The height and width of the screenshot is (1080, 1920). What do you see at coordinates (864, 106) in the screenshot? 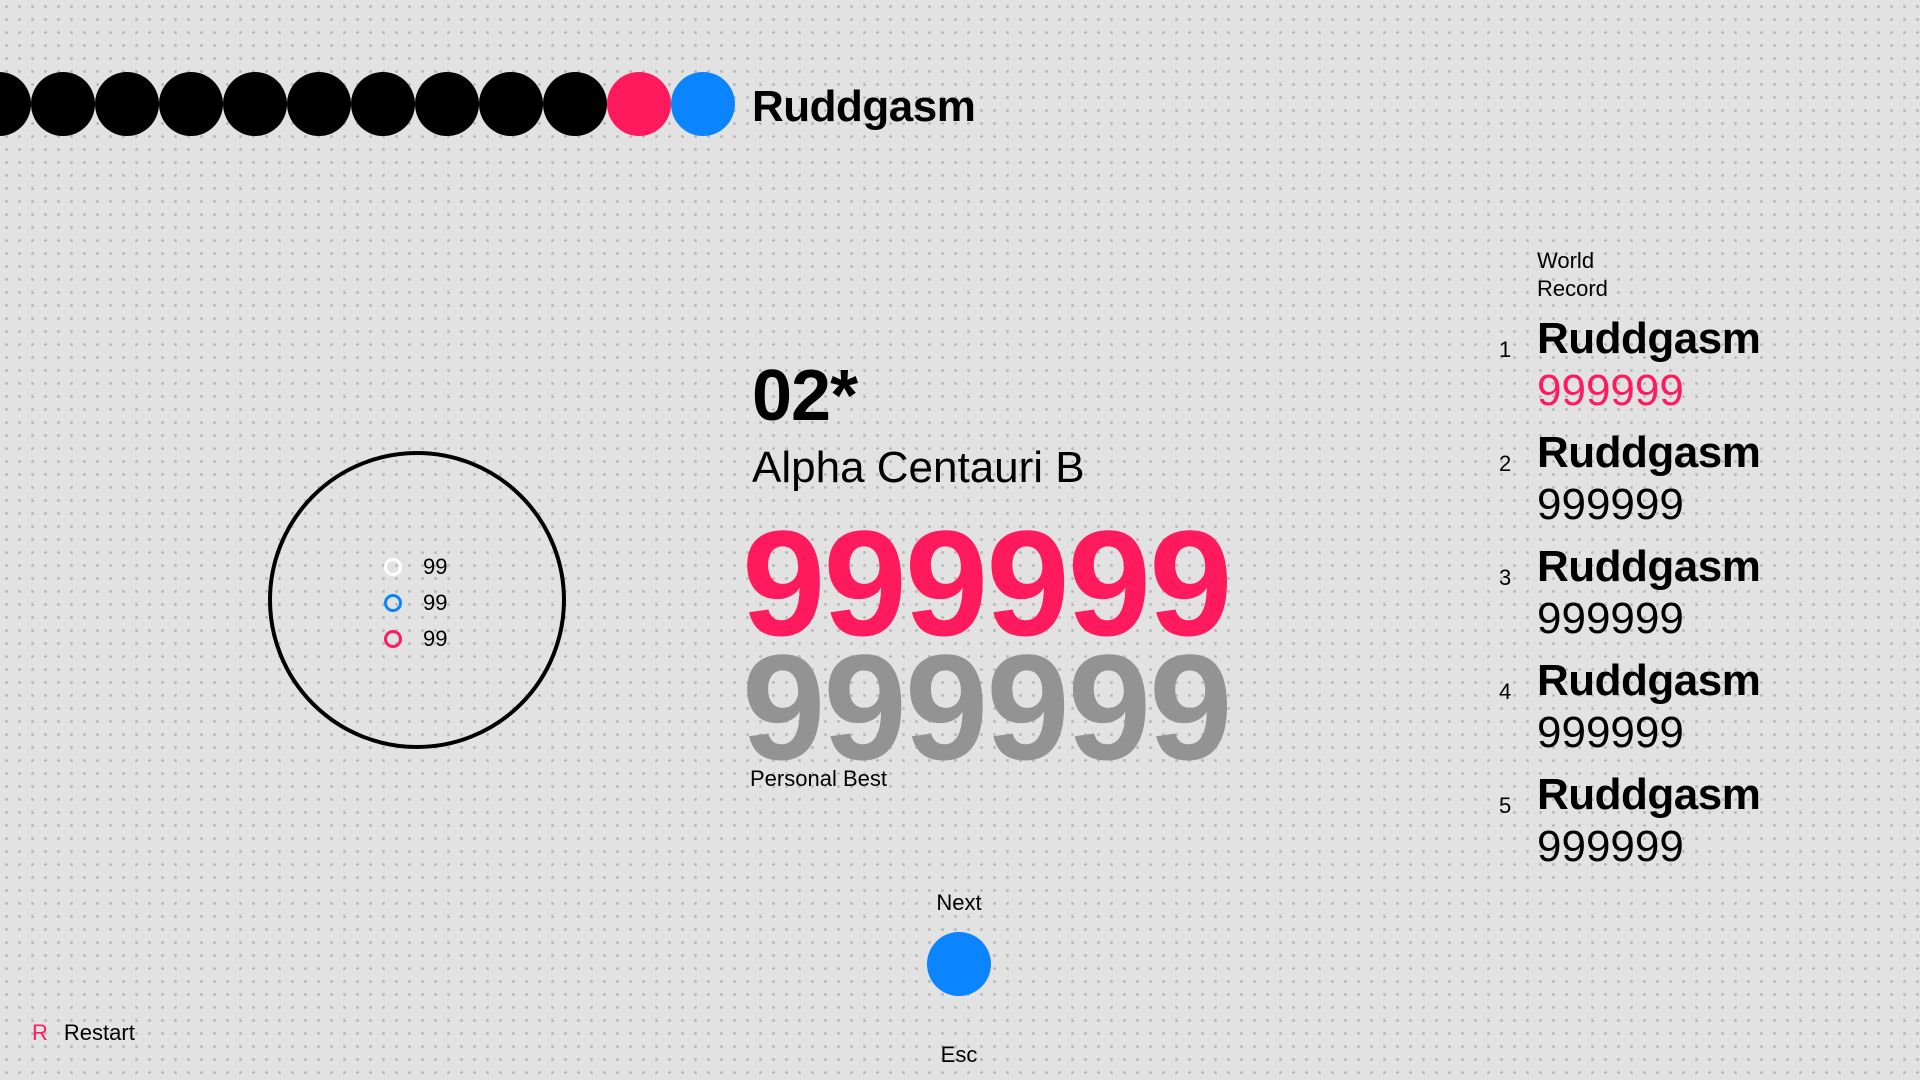
I see `player-name: Ruddgasm` at bounding box center [864, 106].